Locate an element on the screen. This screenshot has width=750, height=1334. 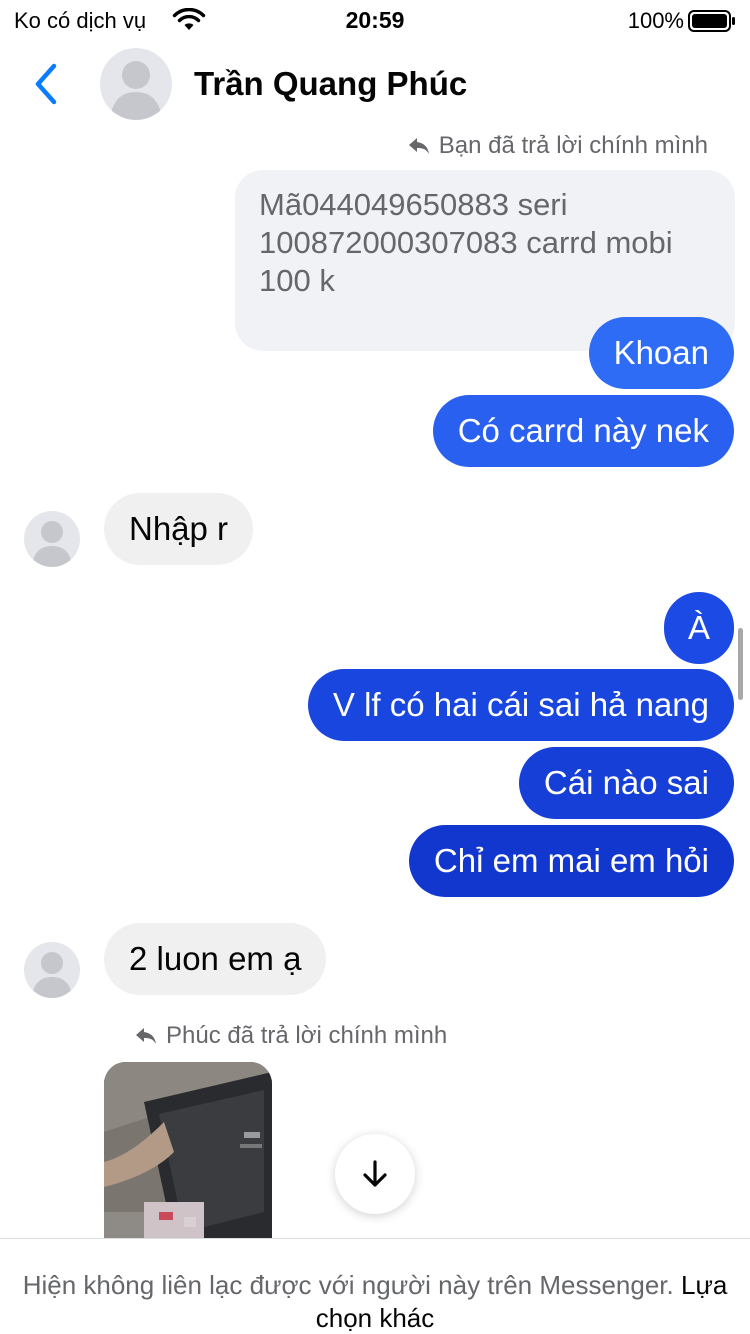
message-text: À is located at coordinates (698, 627).